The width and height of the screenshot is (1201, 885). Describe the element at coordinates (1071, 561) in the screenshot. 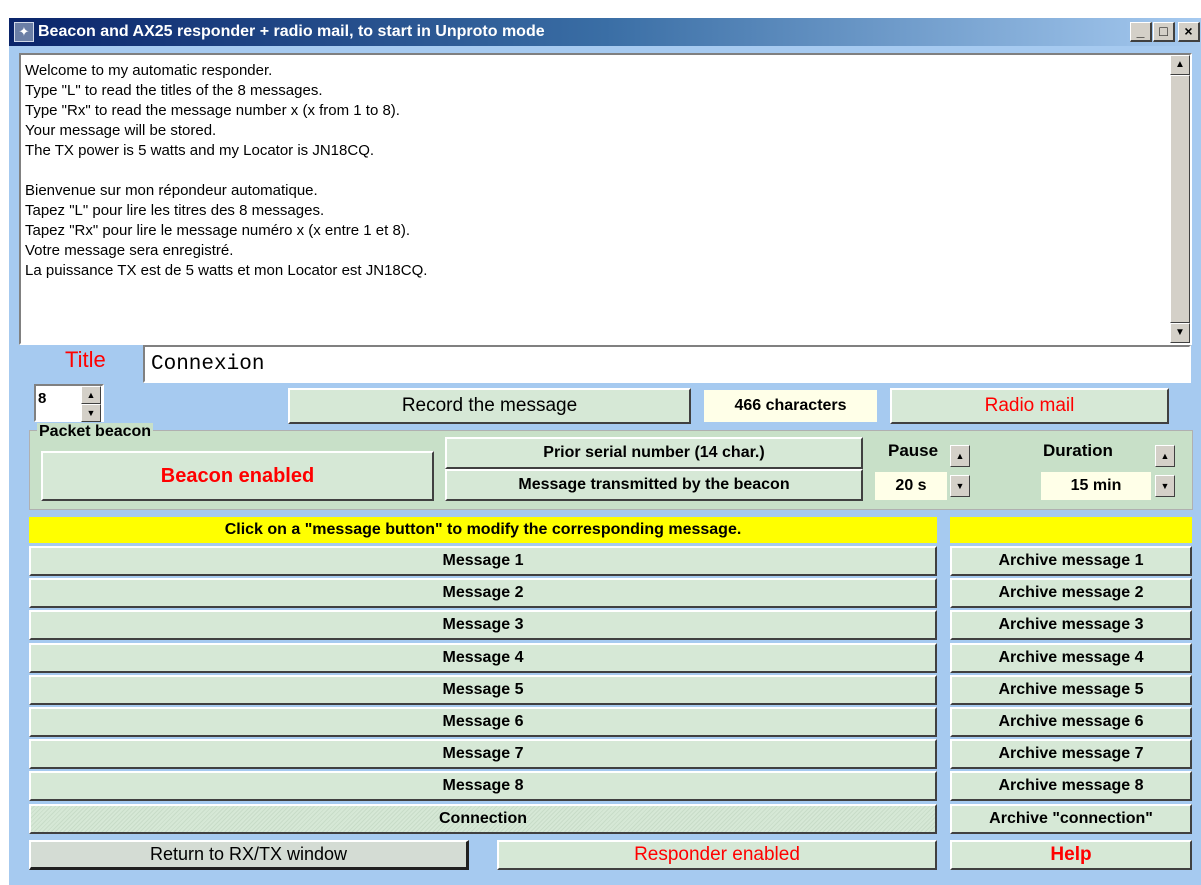

I see `archive-message-button-1: Archive message 1` at that location.